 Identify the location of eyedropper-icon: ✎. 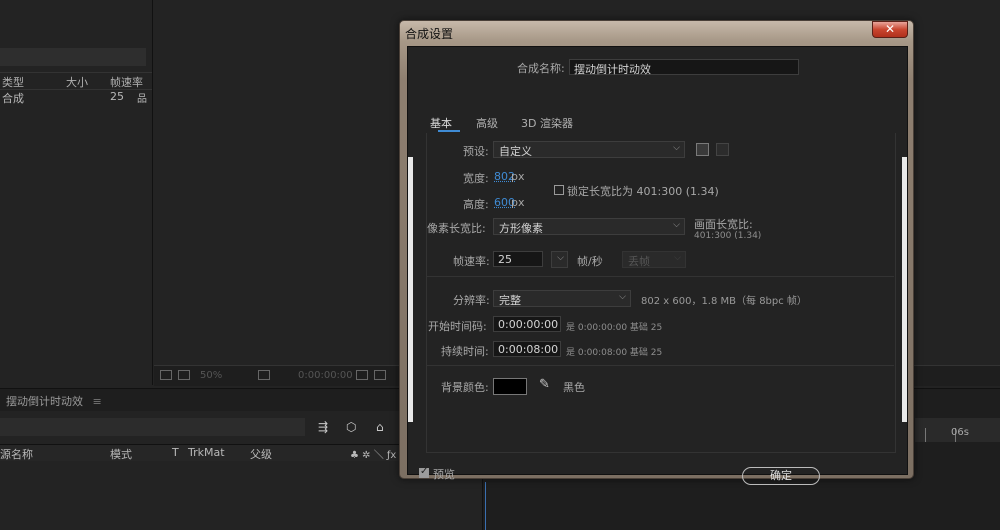
(544, 384).